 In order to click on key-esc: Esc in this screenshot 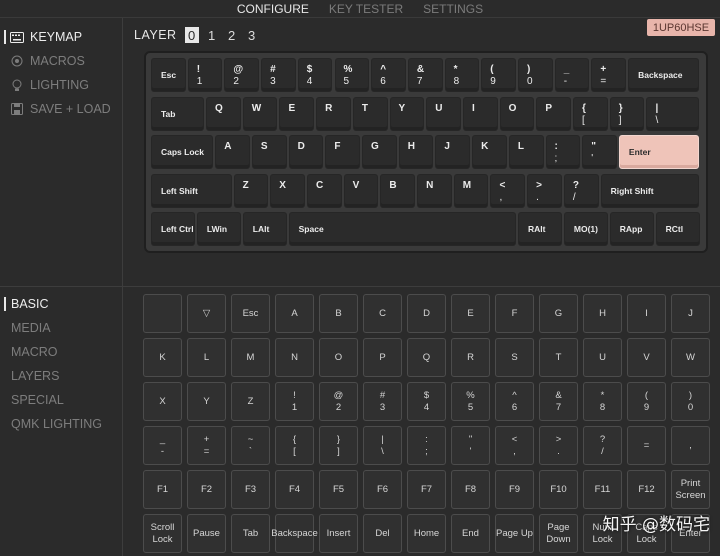, I will do `click(168, 75)`.